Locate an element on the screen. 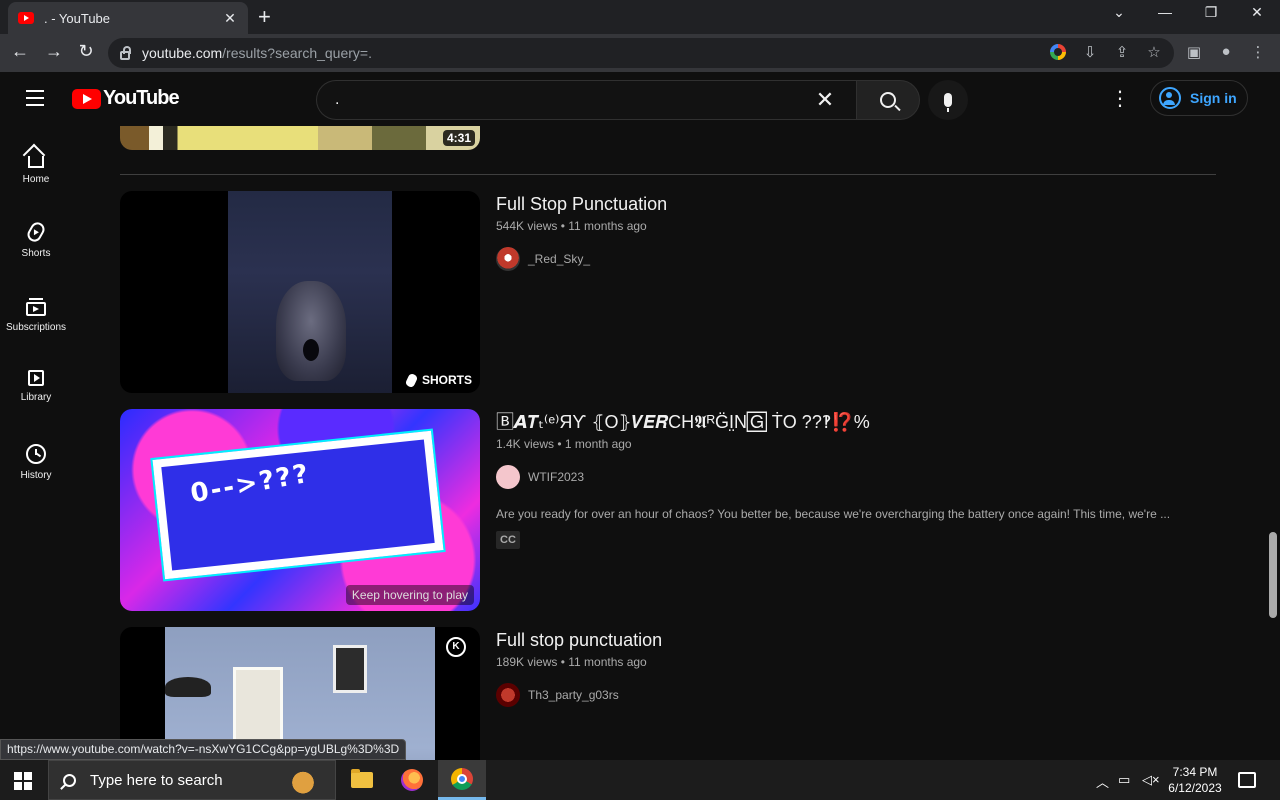 The height and width of the screenshot is (800, 1280). windows-start-icon is located at coordinates (23, 781).